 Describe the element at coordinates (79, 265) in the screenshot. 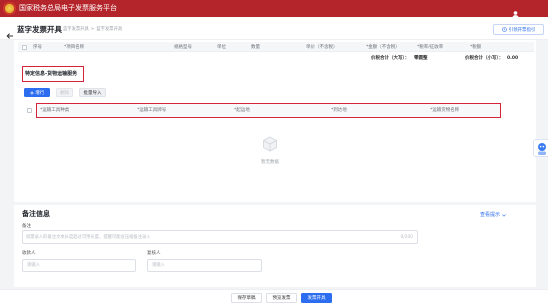

I see `payee-input: 请输入` at that location.